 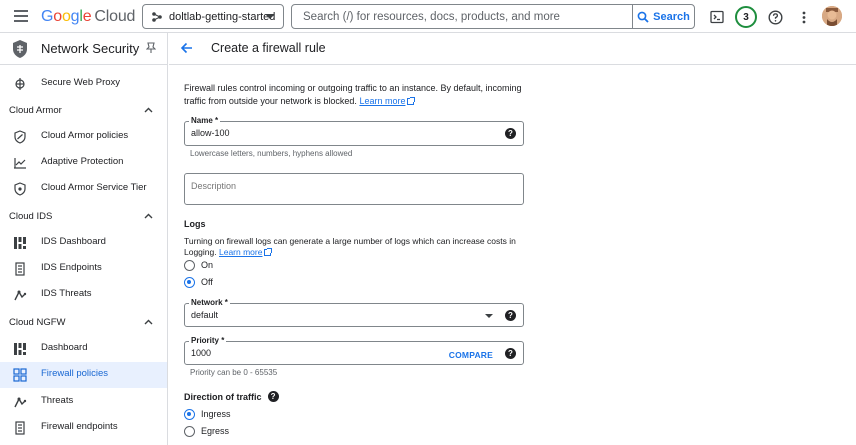 I want to click on page-header: Create a firewall rule, so click(x=512, y=49).